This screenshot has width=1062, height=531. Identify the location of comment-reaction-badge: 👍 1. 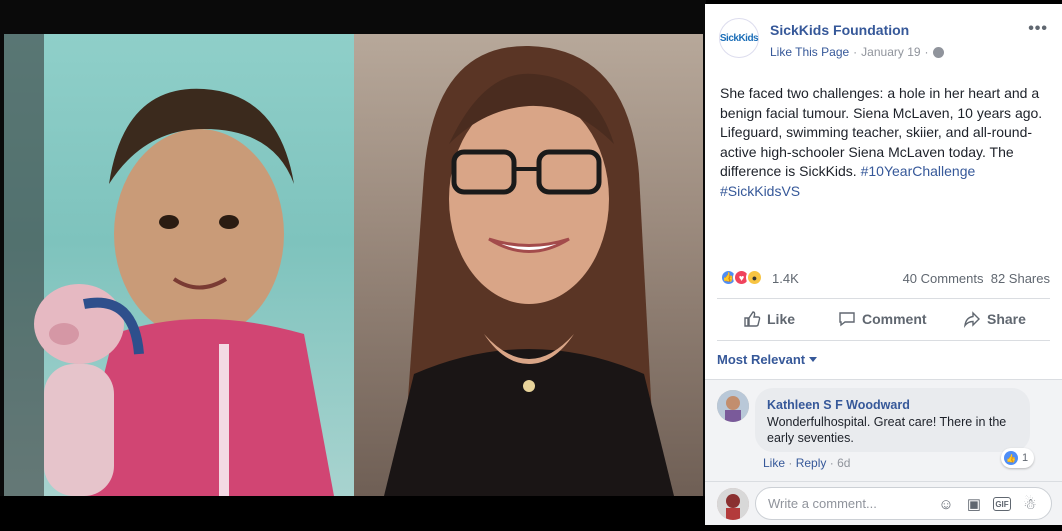
(1018, 458).